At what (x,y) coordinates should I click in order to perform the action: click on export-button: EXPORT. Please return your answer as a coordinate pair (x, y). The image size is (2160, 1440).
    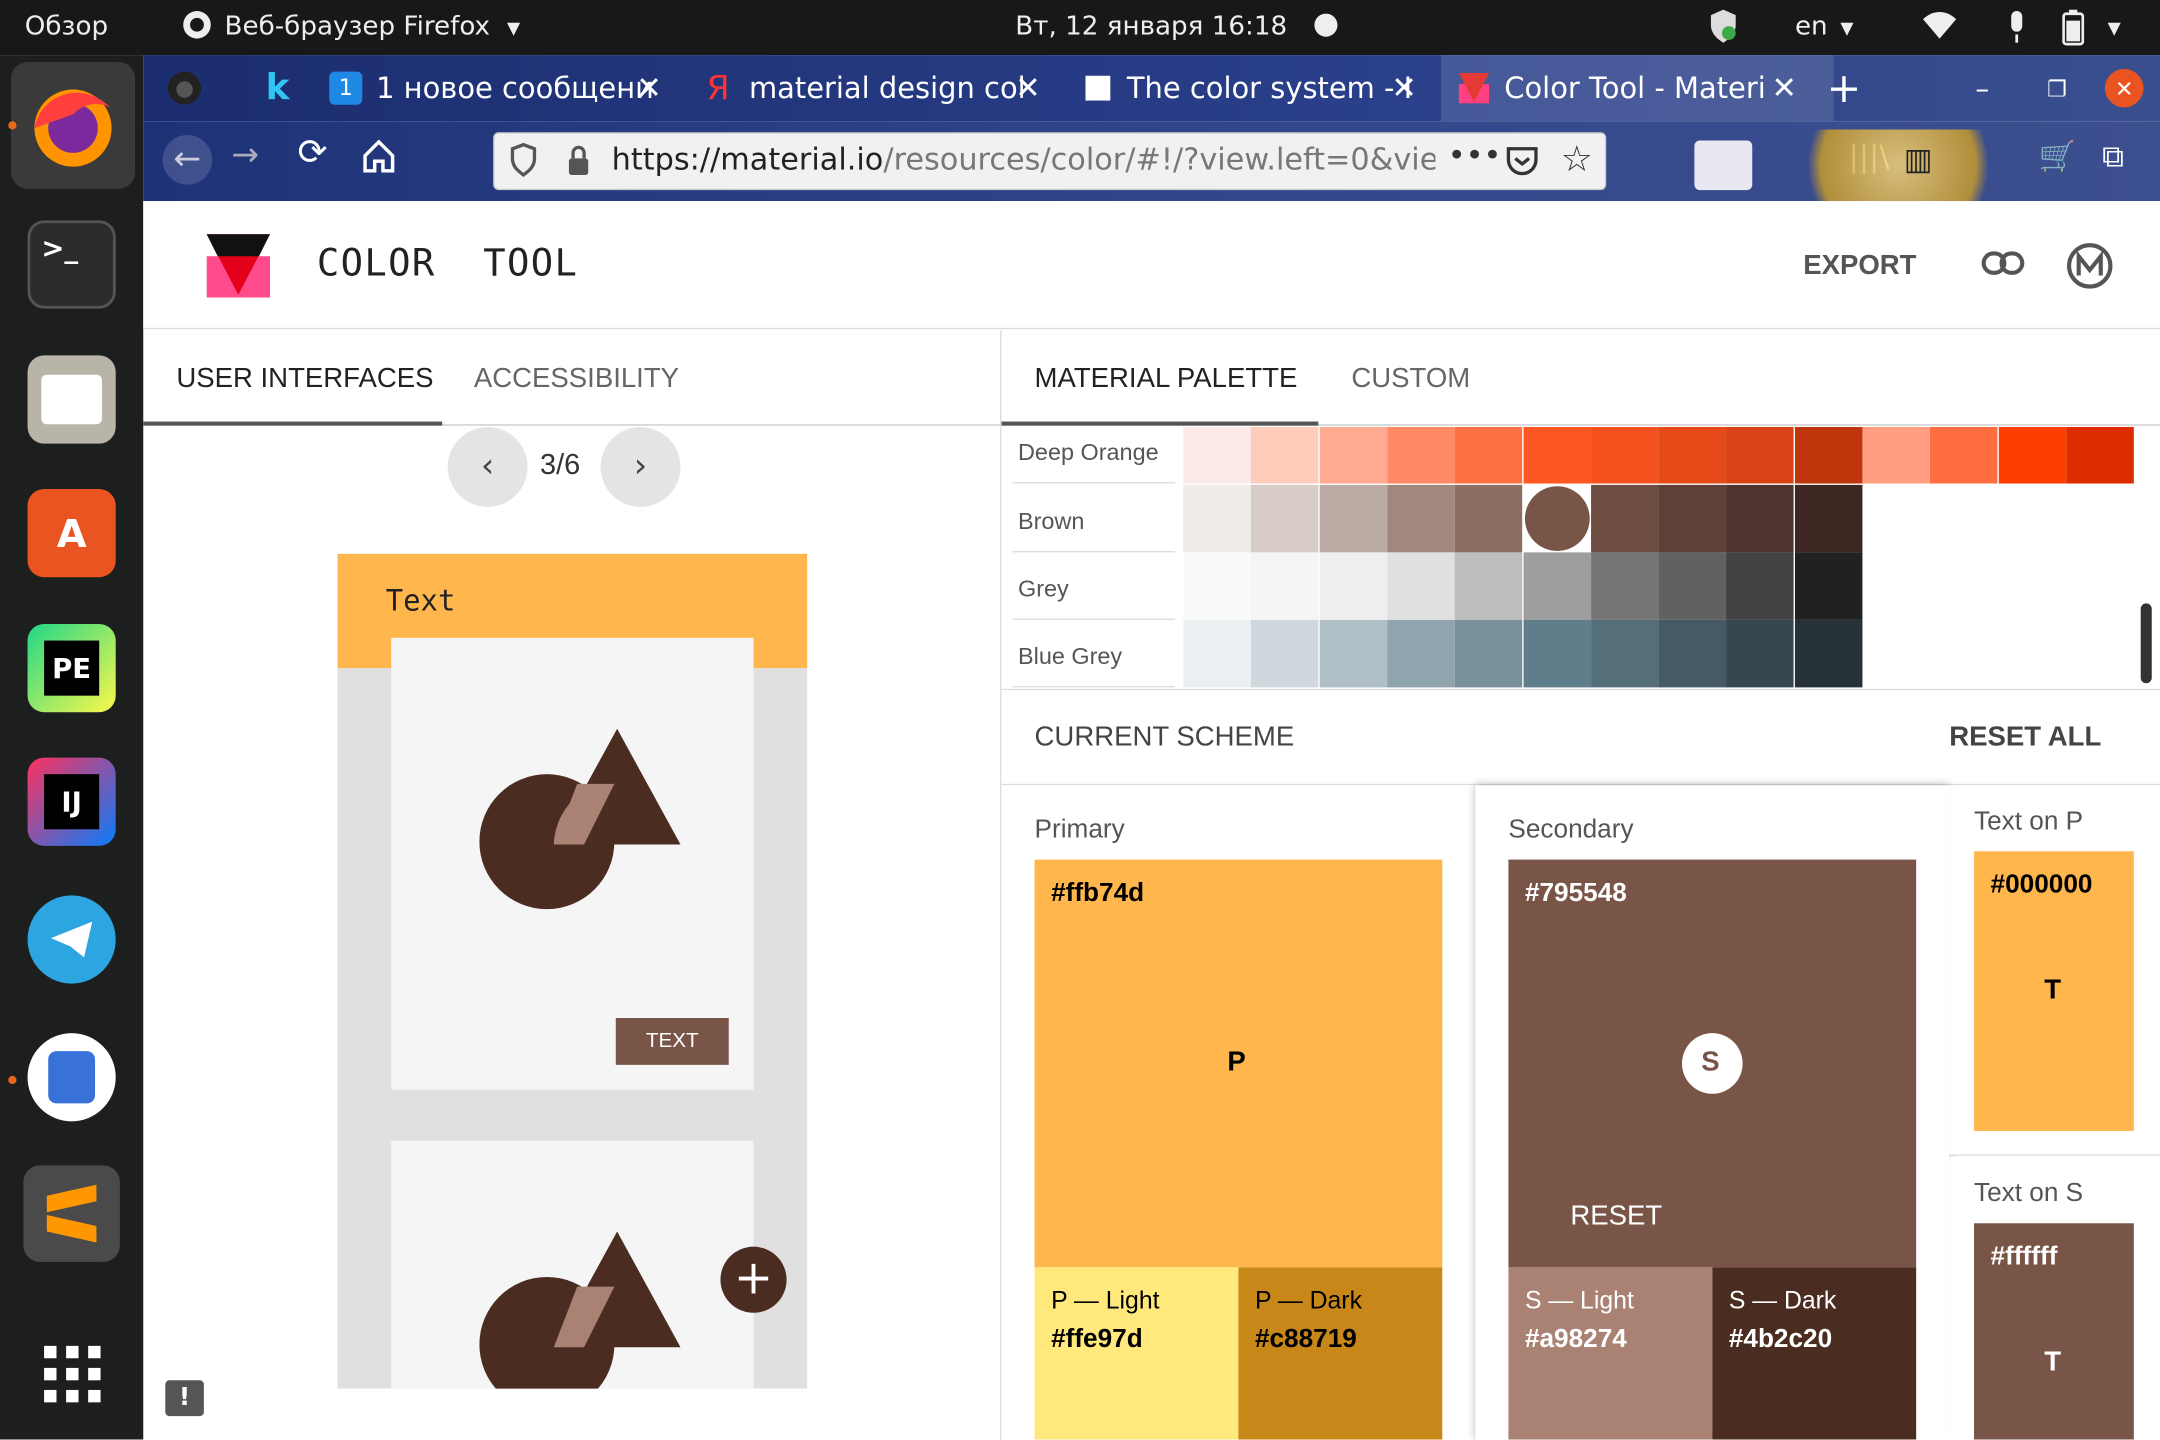
    Looking at the image, I should click on (1859, 267).